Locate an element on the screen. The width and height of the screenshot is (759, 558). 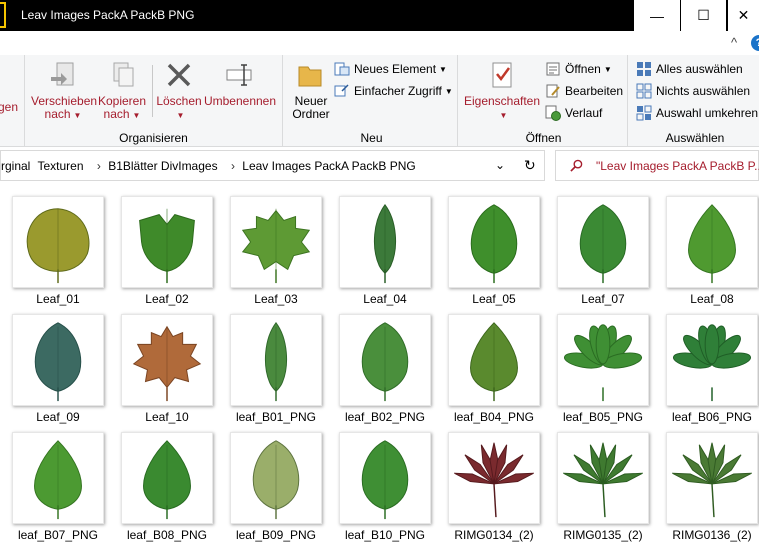
partial-button-label: gen is located at coordinates (14, 107).